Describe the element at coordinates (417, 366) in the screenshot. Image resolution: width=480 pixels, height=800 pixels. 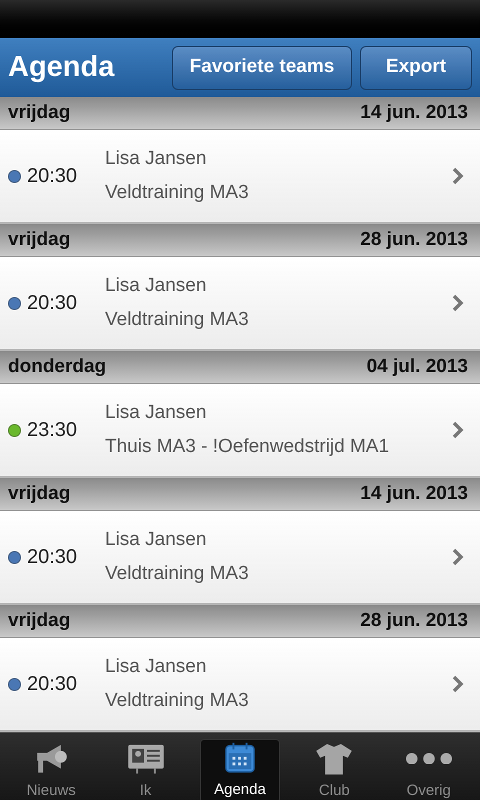
I see `date-label: 04 jul. 2013` at that location.